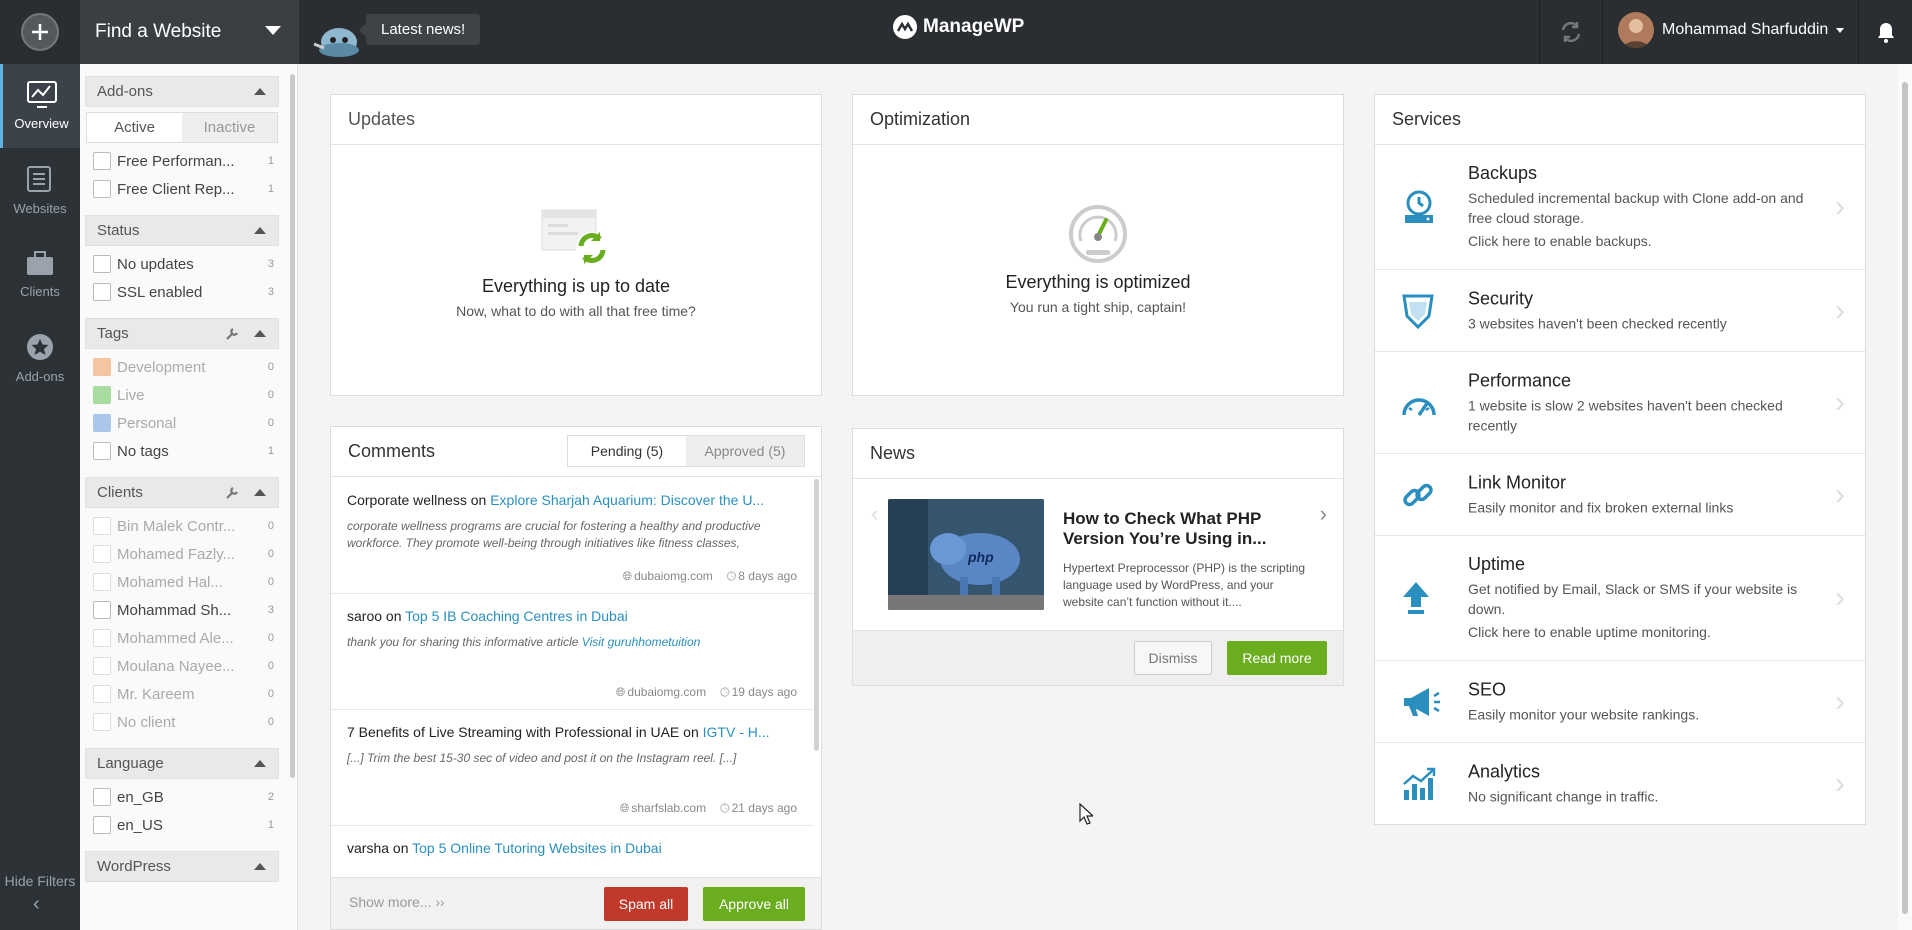 This screenshot has width=1912, height=930. What do you see at coordinates (134, 127) in the screenshot?
I see `tab-active: Active` at bounding box center [134, 127].